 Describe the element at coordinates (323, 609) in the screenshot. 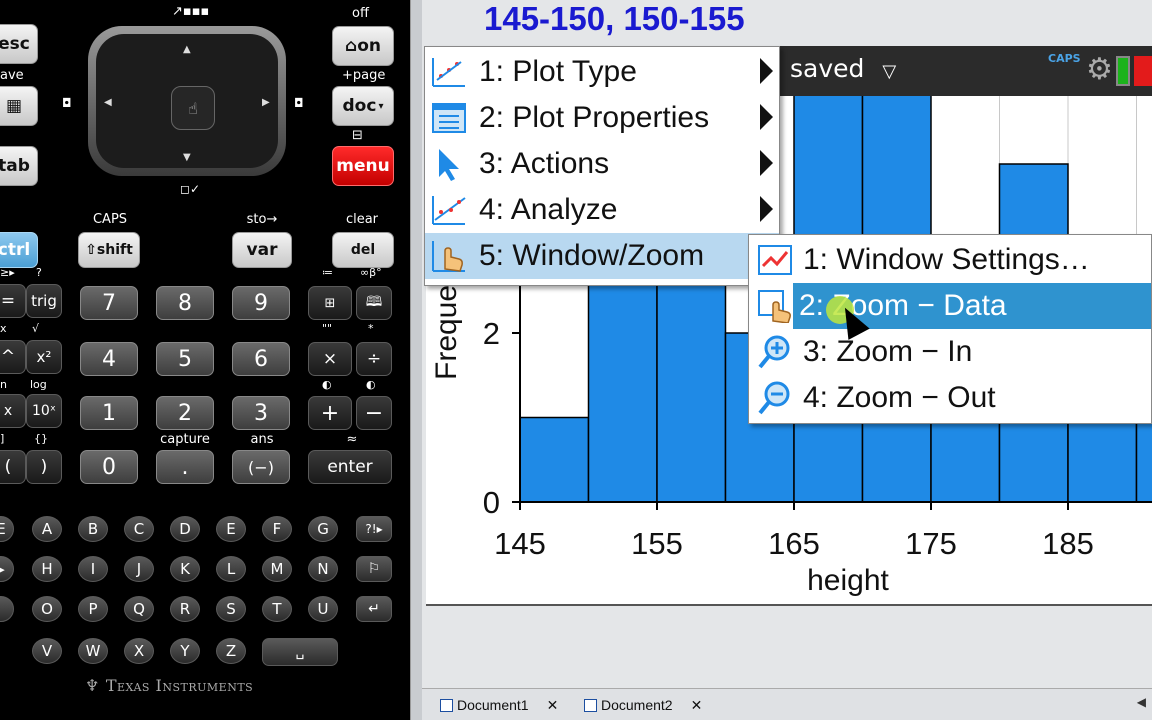

I see `letter-key-u: U` at that location.